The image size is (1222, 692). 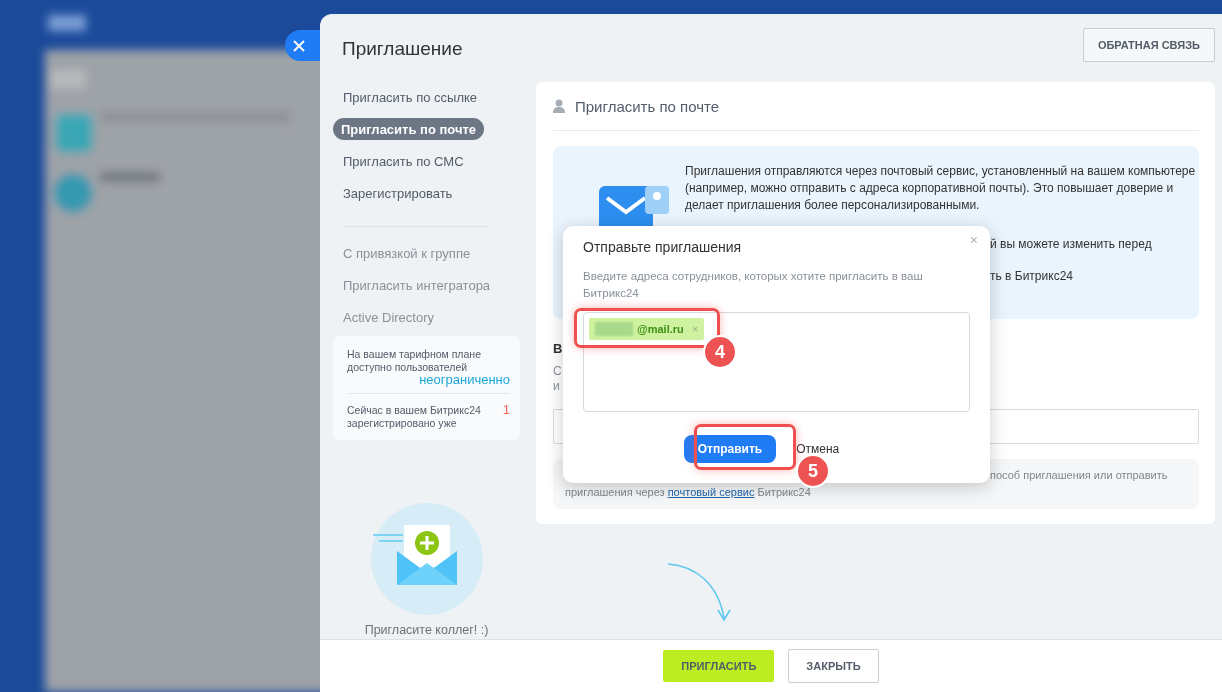 I want to click on section-text: и, so click(x=556, y=386).